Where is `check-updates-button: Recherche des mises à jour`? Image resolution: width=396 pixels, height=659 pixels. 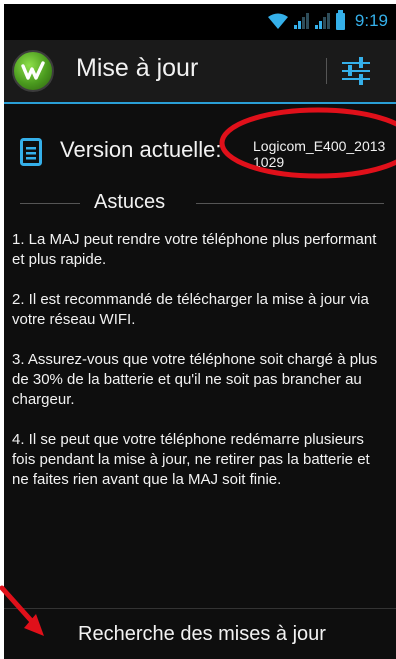
check-updates-button: Recherche des mises à jour is located at coordinates (200, 634).